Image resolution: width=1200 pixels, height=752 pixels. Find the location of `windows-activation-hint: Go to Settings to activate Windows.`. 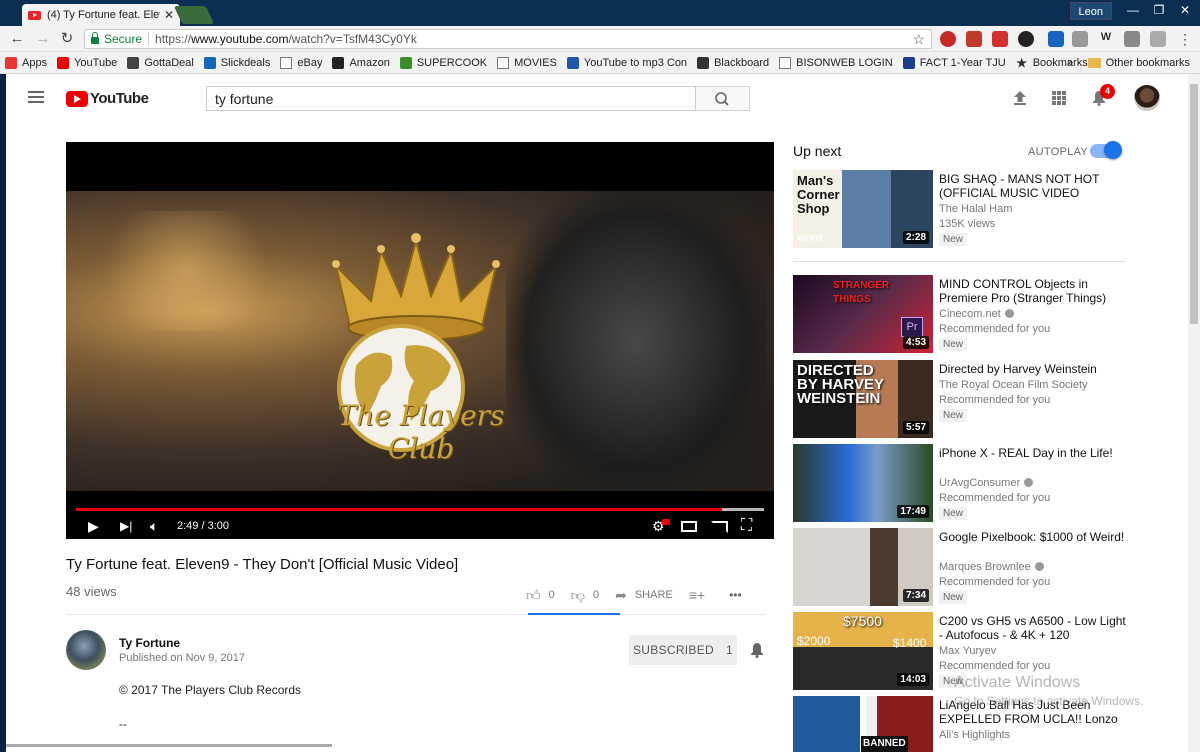

windows-activation-hint: Go to Settings to activate Windows. is located at coordinates (1049, 701).